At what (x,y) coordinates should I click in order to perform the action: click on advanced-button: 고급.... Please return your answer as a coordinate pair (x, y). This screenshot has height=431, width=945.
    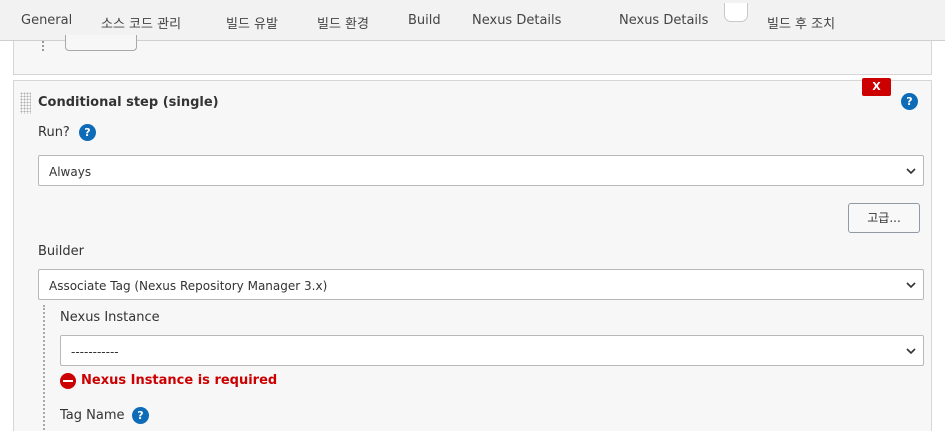
    Looking at the image, I should click on (884, 218).